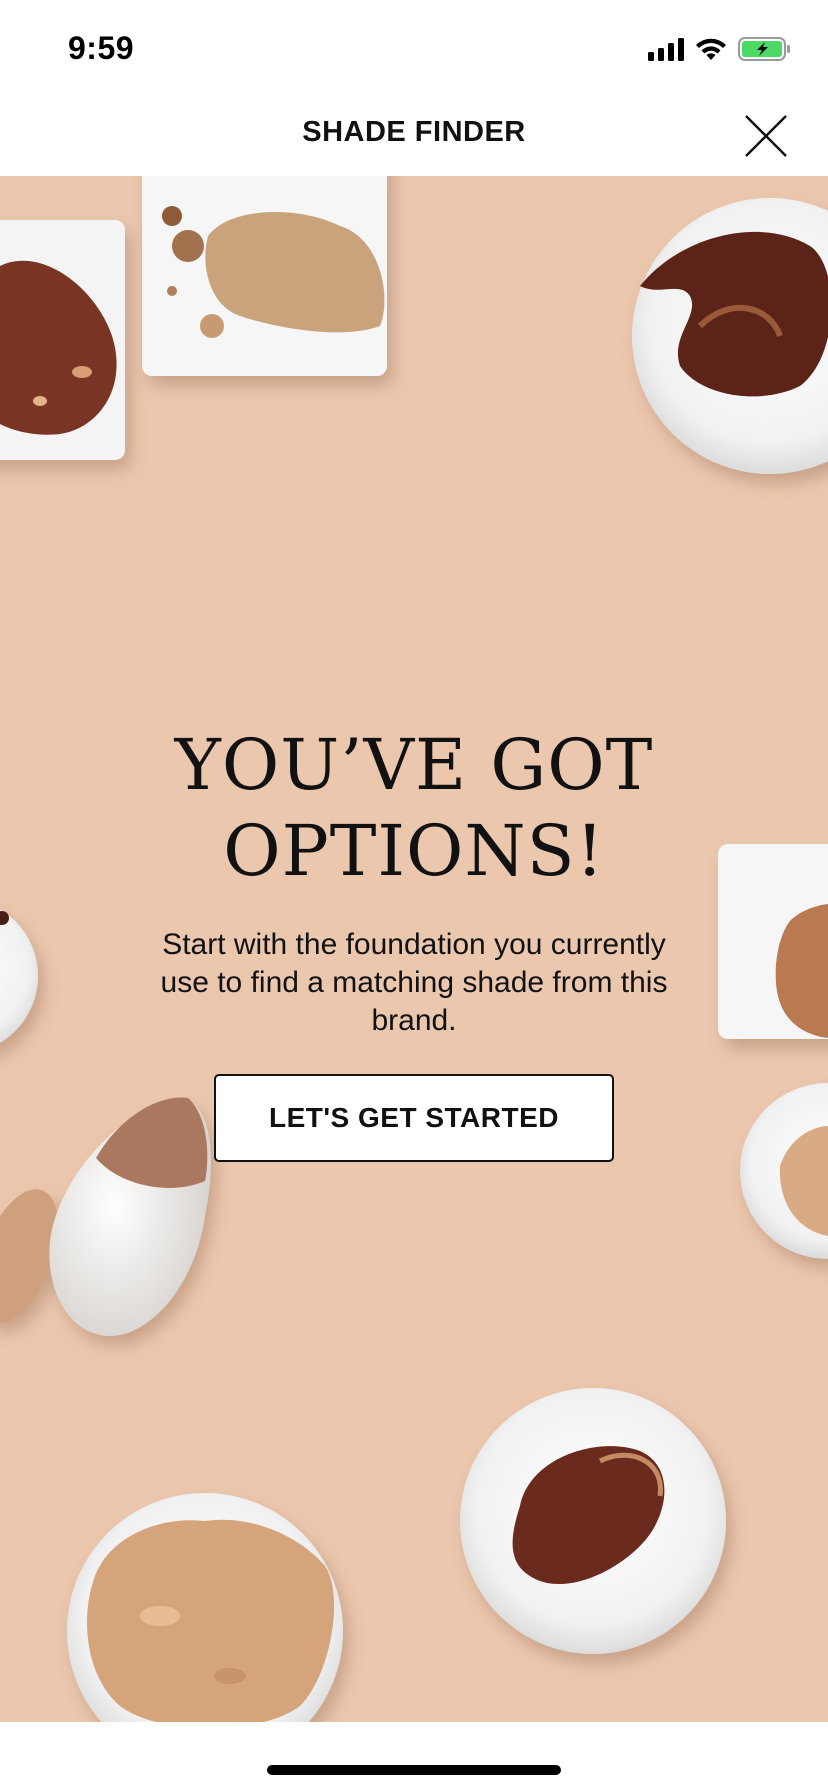 This screenshot has width=828, height=1792. What do you see at coordinates (101, 48) in the screenshot?
I see `status-time: 9:59` at bounding box center [101, 48].